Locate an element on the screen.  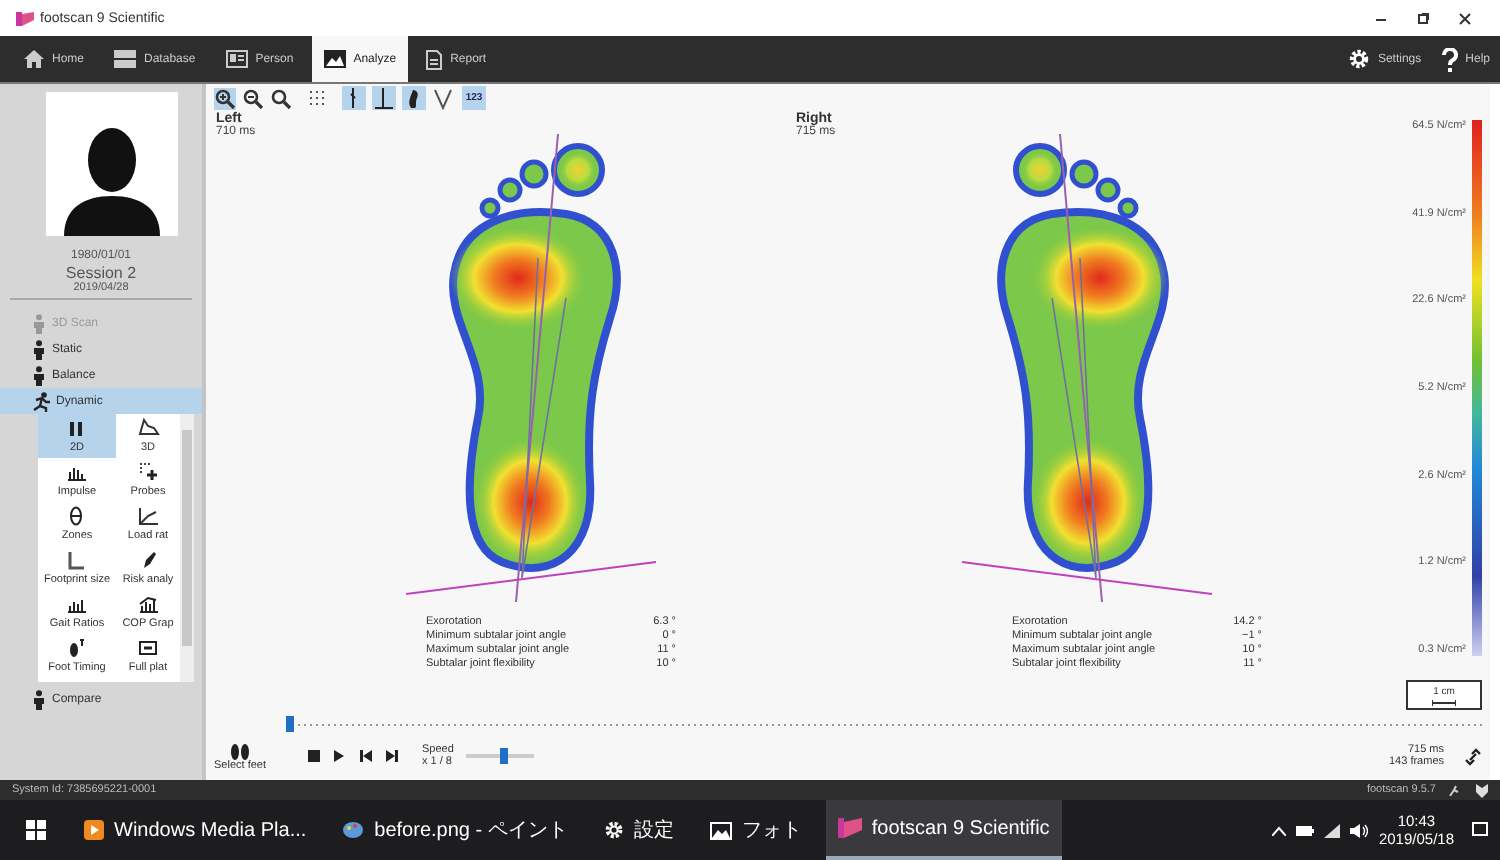
zoom-fit-icon is located at coordinates (281, 98).